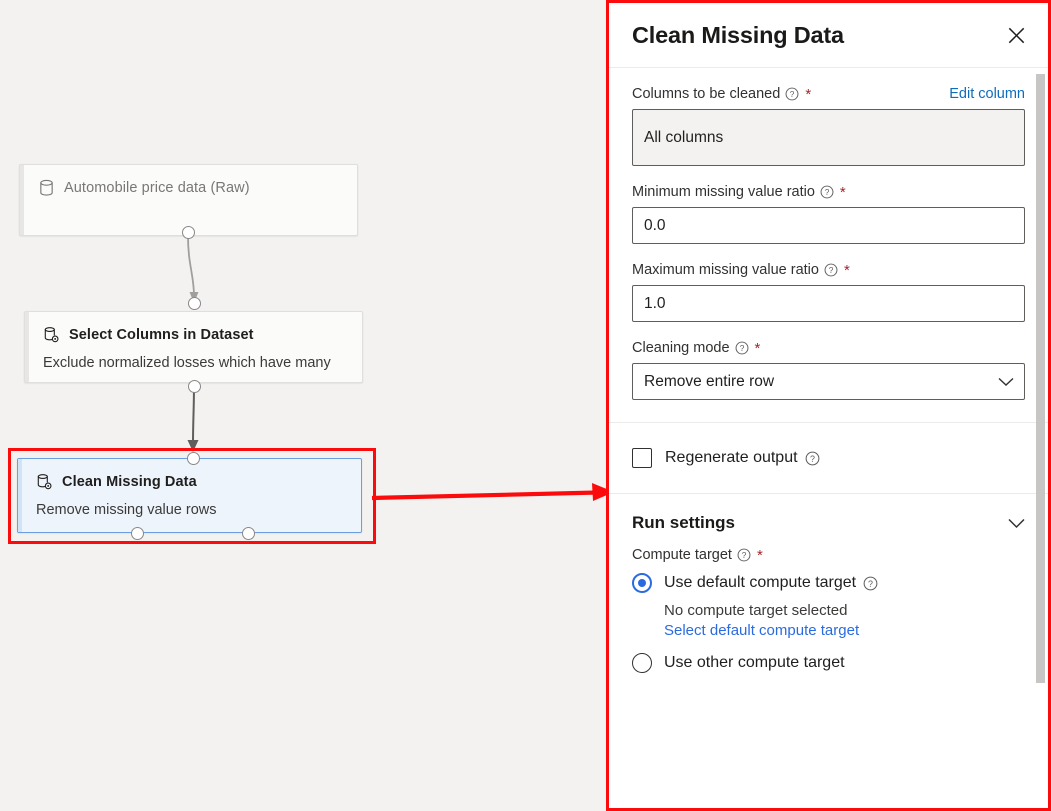  What do you see at coordinates (828, 555) in the screenshot?
I see `compute-target-label: Compute target ? *` at bounding box center [828, 555].